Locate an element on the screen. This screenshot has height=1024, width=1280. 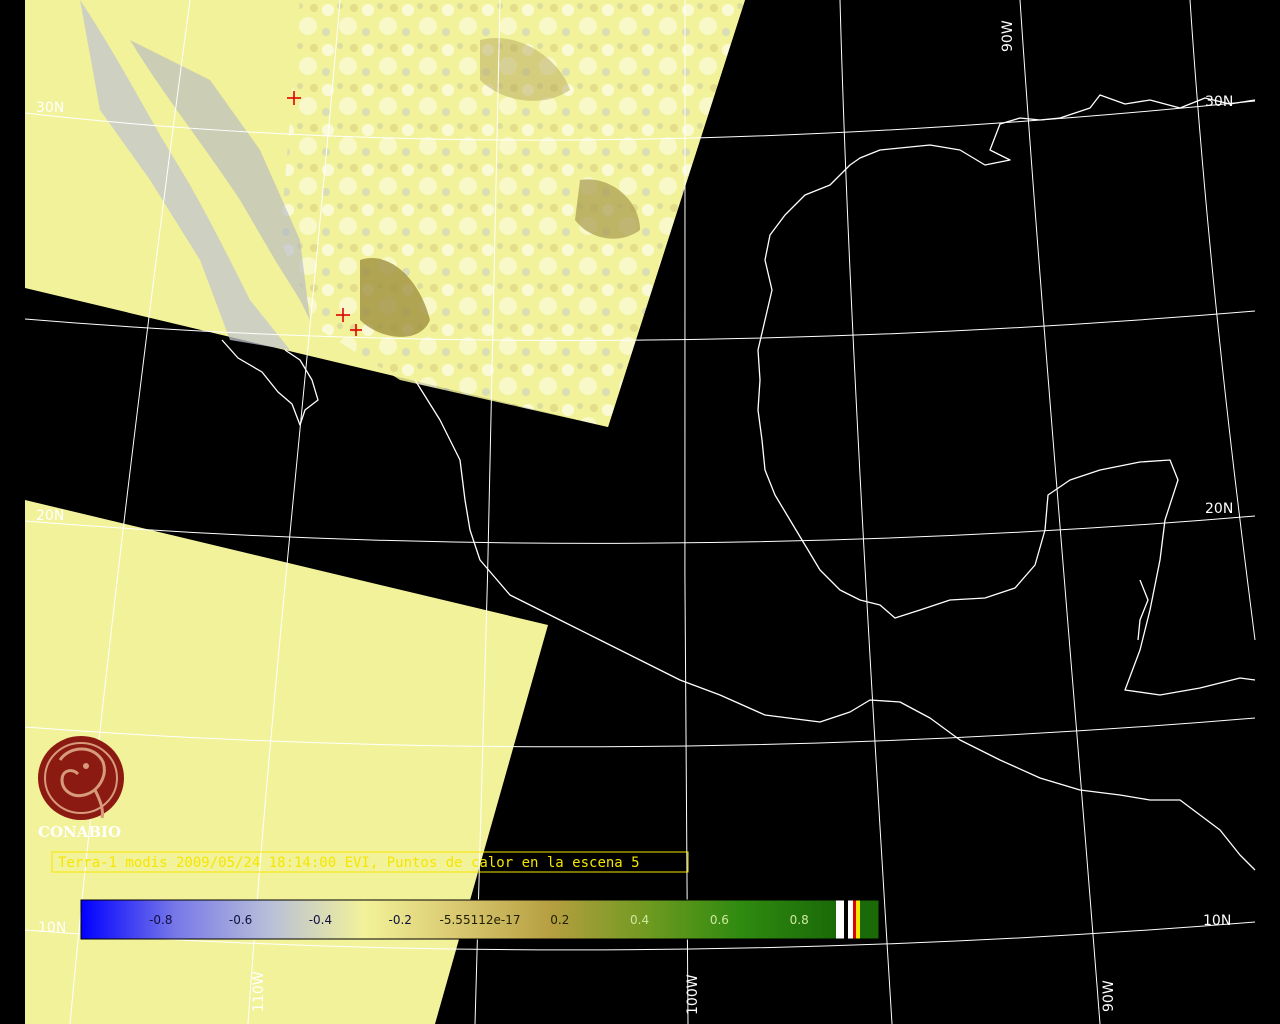
label-30n-left: 30N is located at coordinates (50, 108).